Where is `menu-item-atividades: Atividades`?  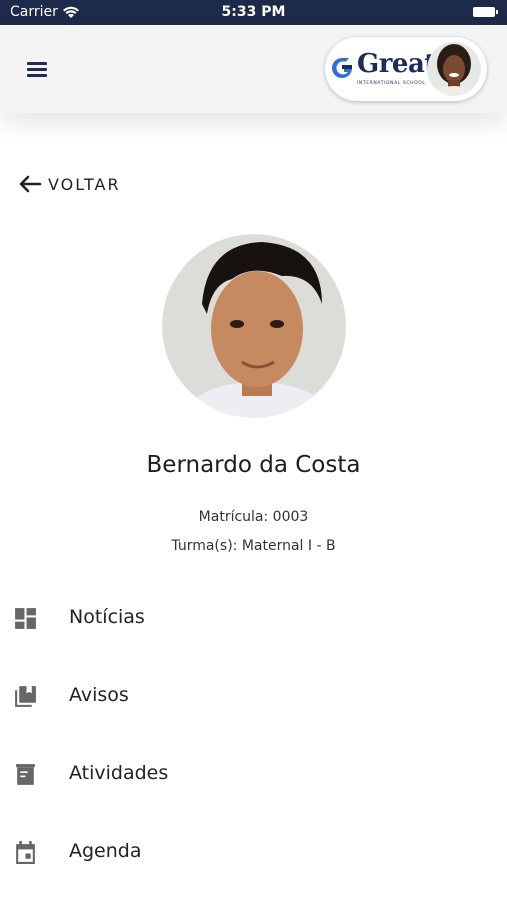 menu-item-atividades: Atividades is located at coordinates (253, 773).